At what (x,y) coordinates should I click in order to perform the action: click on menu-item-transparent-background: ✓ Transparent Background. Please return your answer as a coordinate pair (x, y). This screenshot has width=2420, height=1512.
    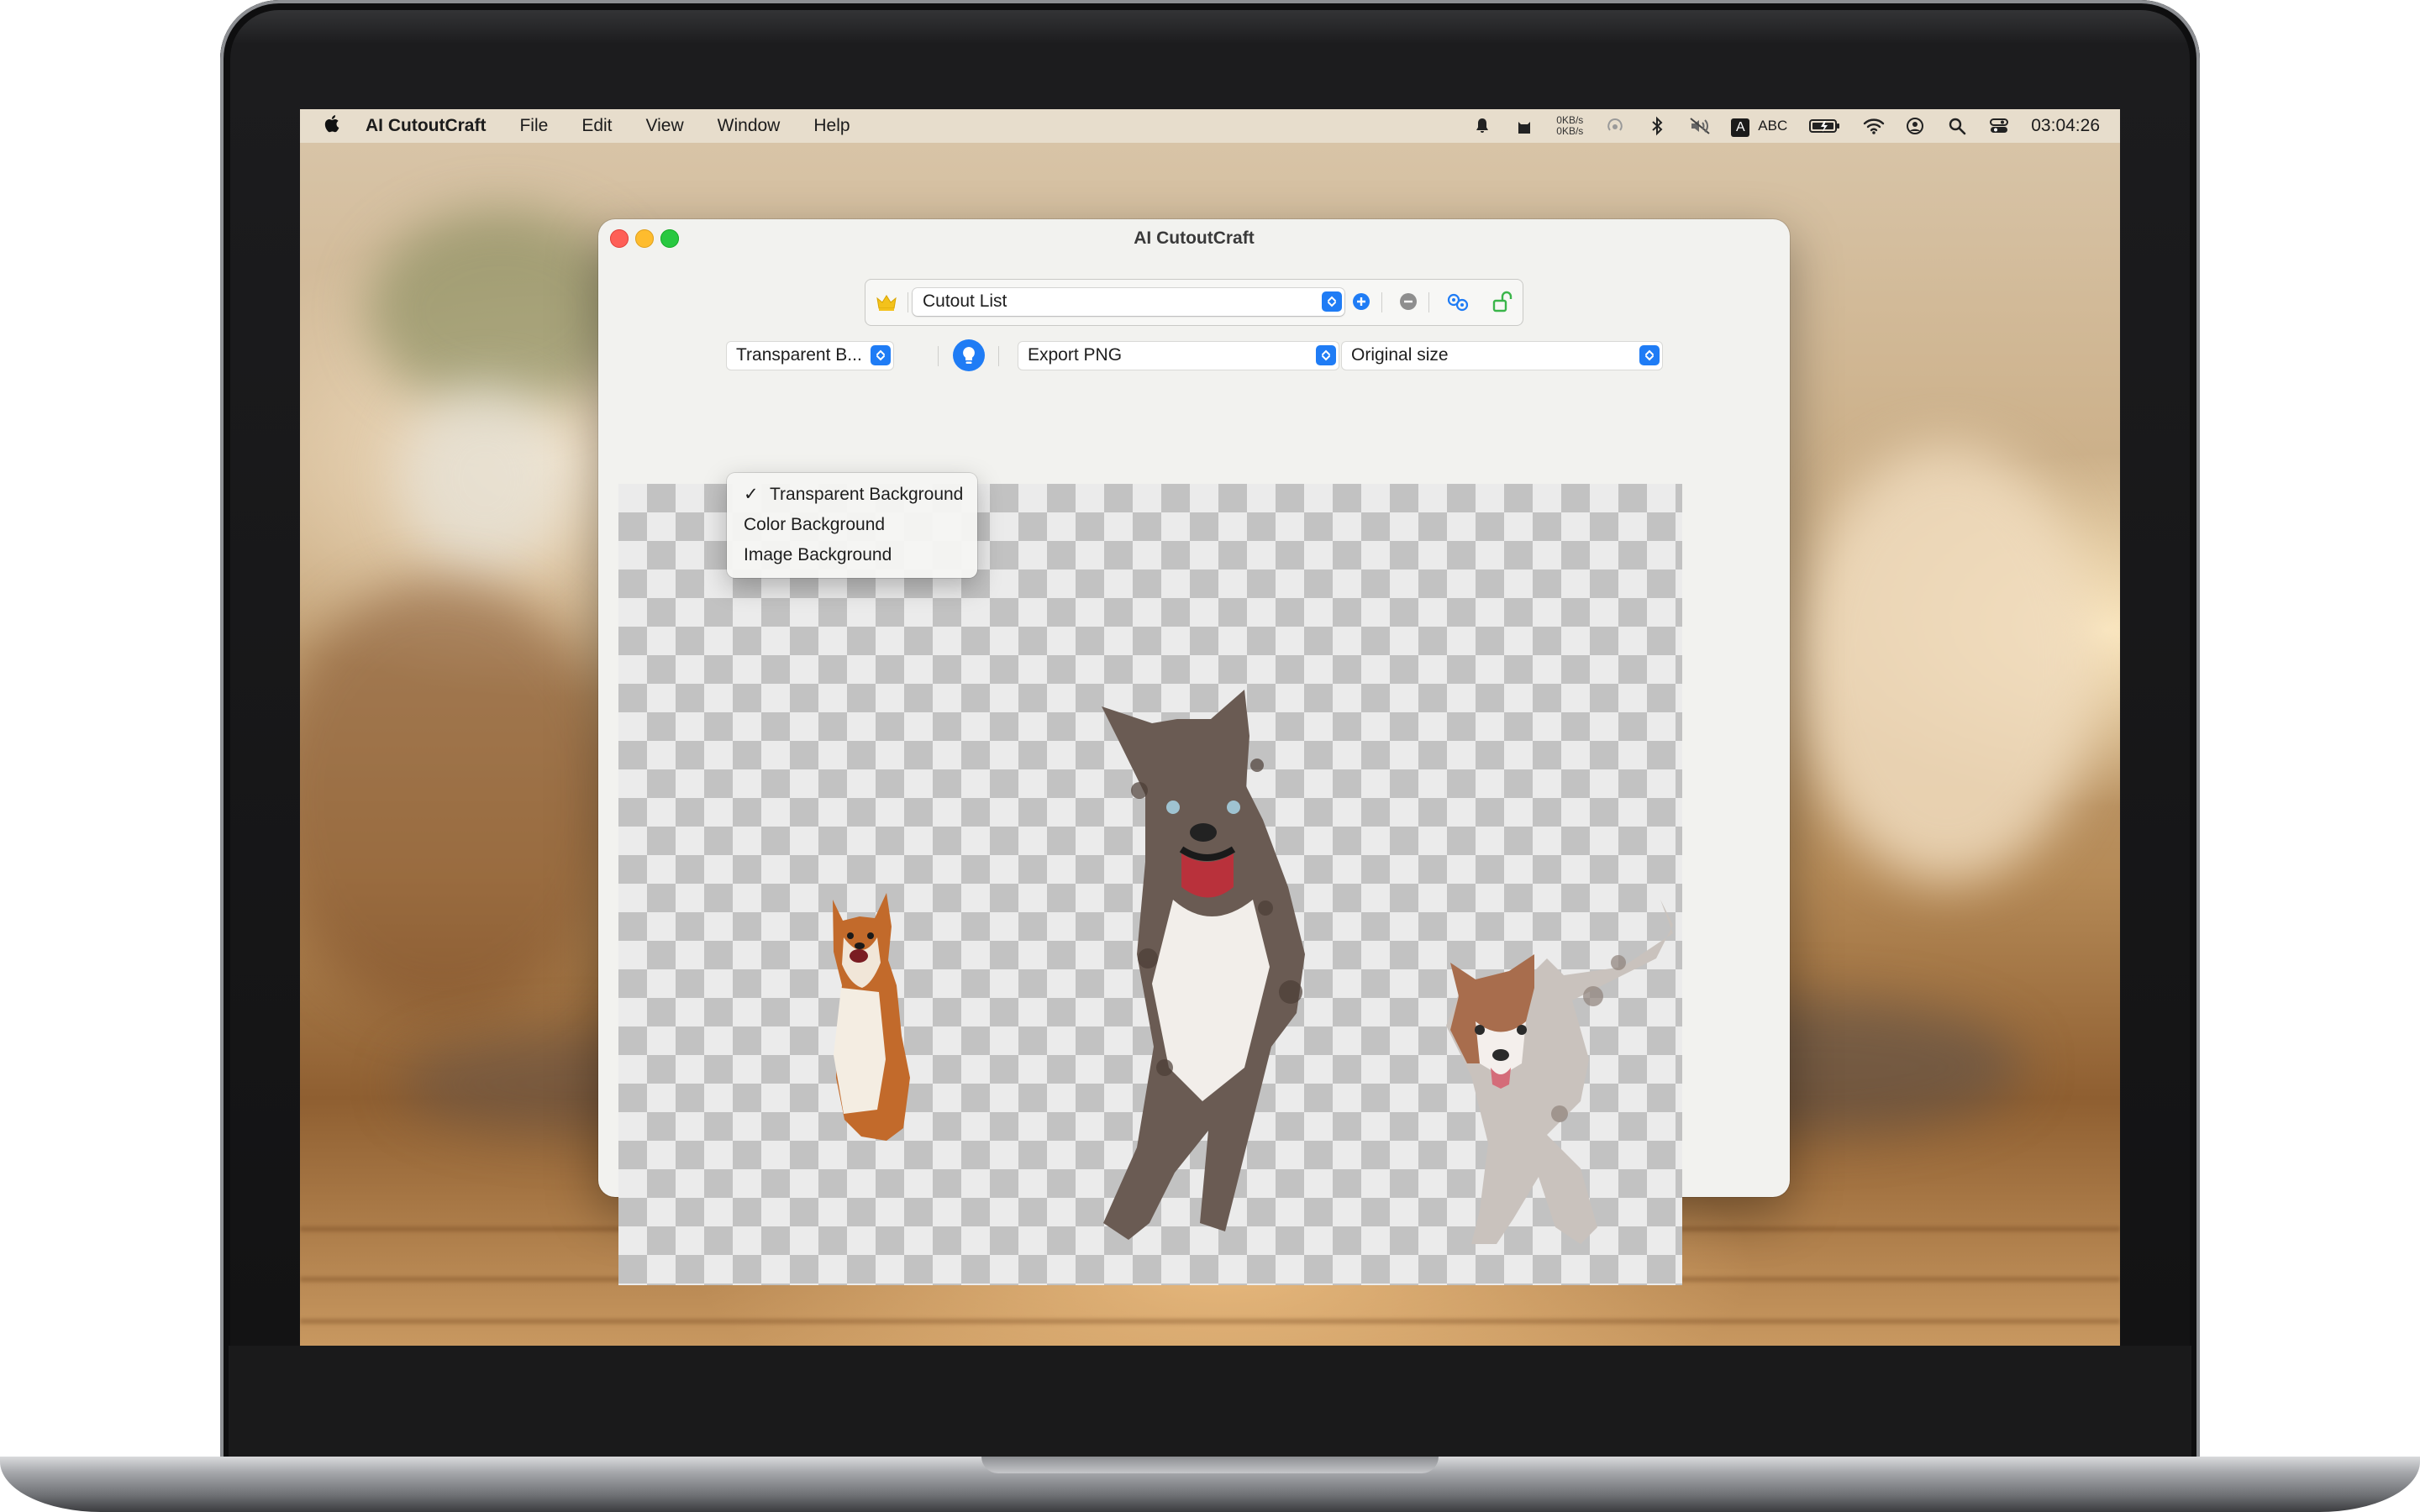
    Looking at the image, I should click on (852, 495).